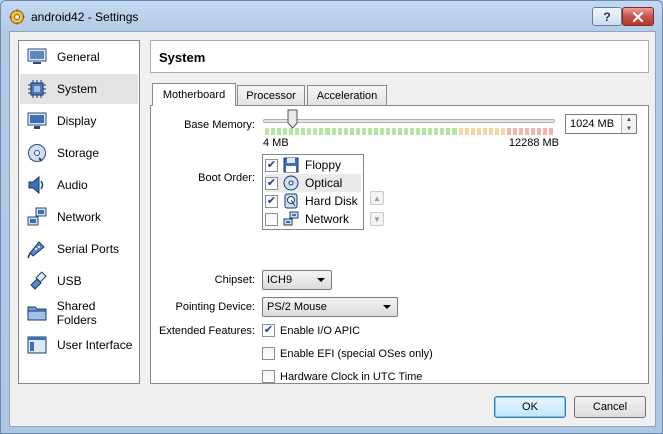  I want to click on tab-label: Motherboard, so click(194, 95).